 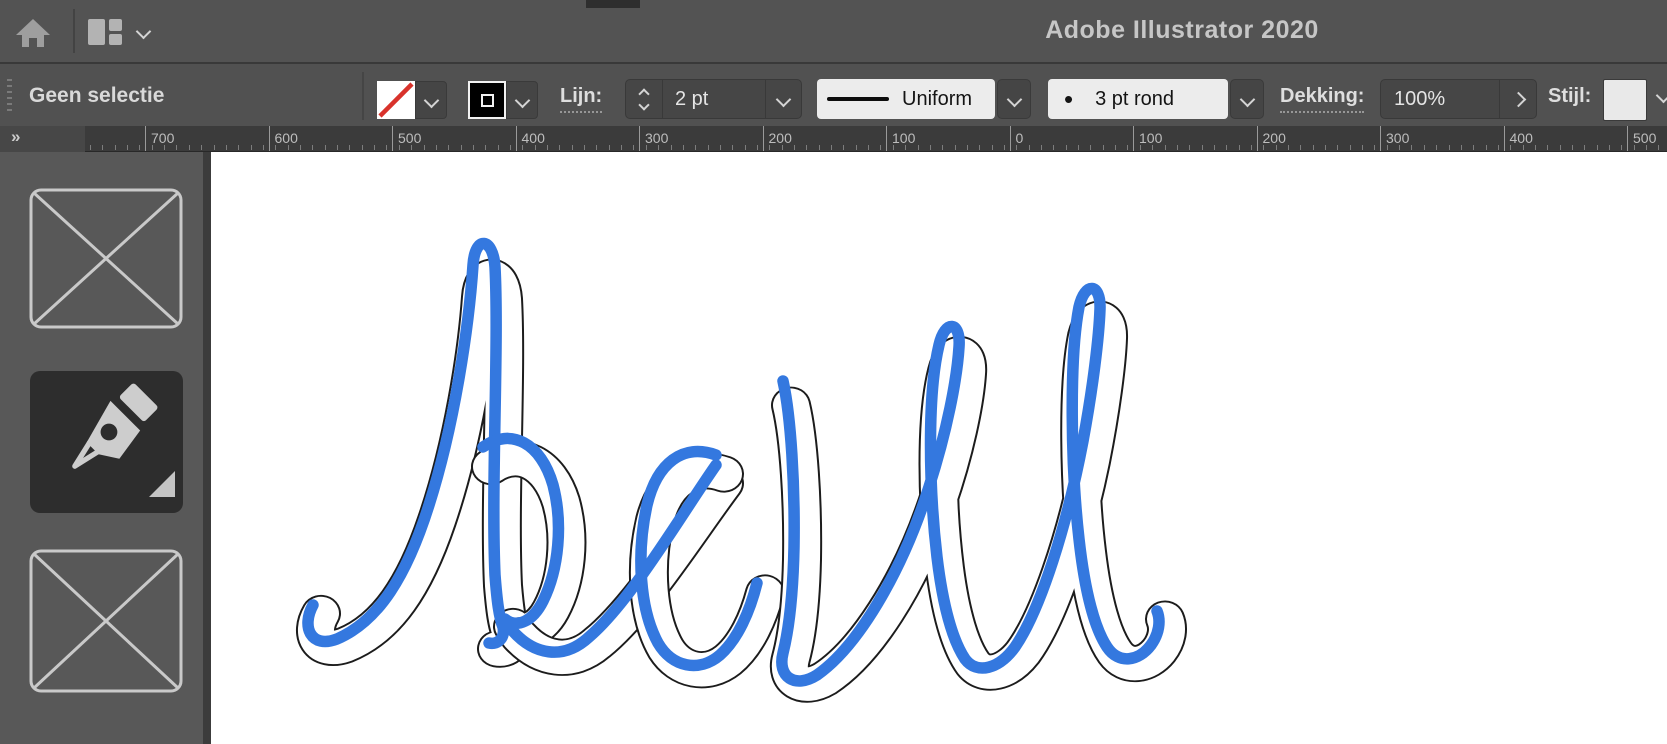 What do you see at coordinates (581, 99) in the screenshot?
I see `stroke-weight-label: Lijn:` at bounding box center [581, 99].